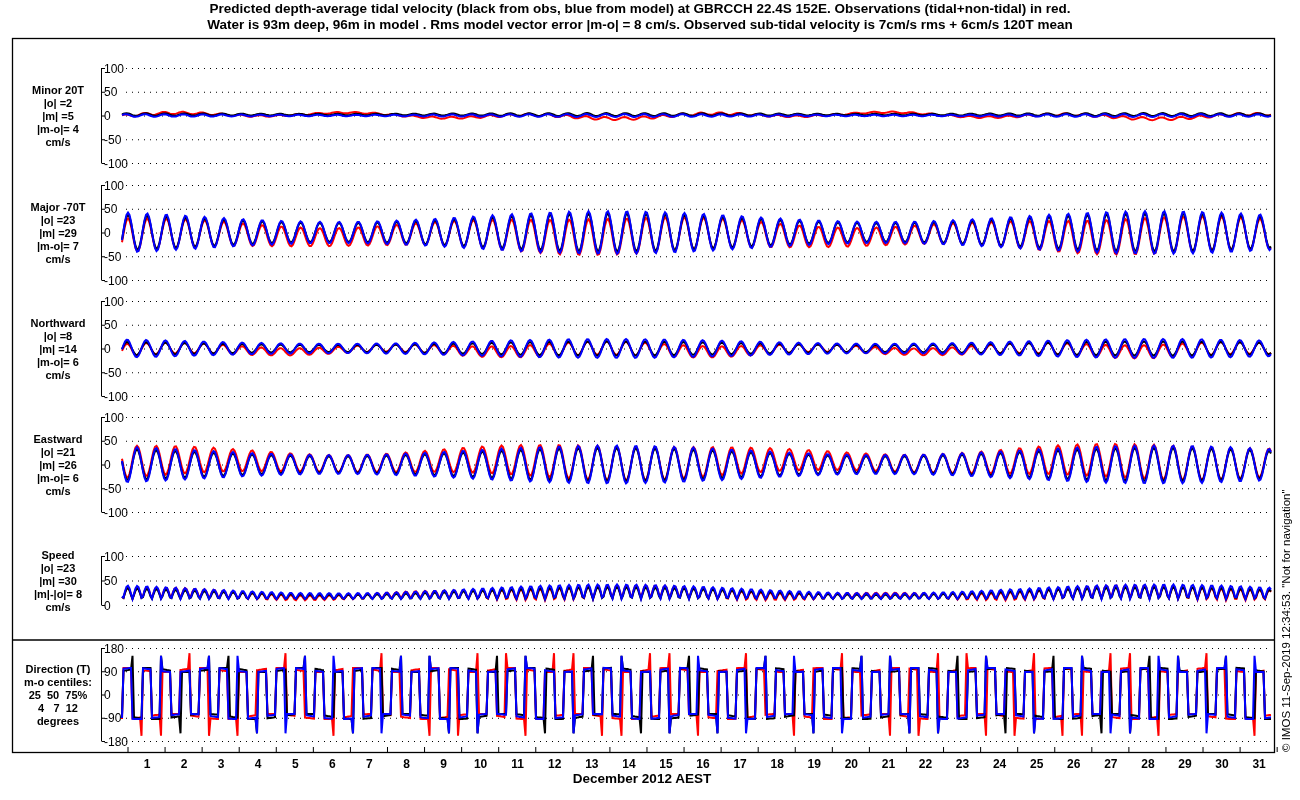 Image resolution: width=1300 pixels, height=800 pixels. Describe the element at coordinates (406, 764) in the screenshot. I see `axis-tick-label: 8` at that location.